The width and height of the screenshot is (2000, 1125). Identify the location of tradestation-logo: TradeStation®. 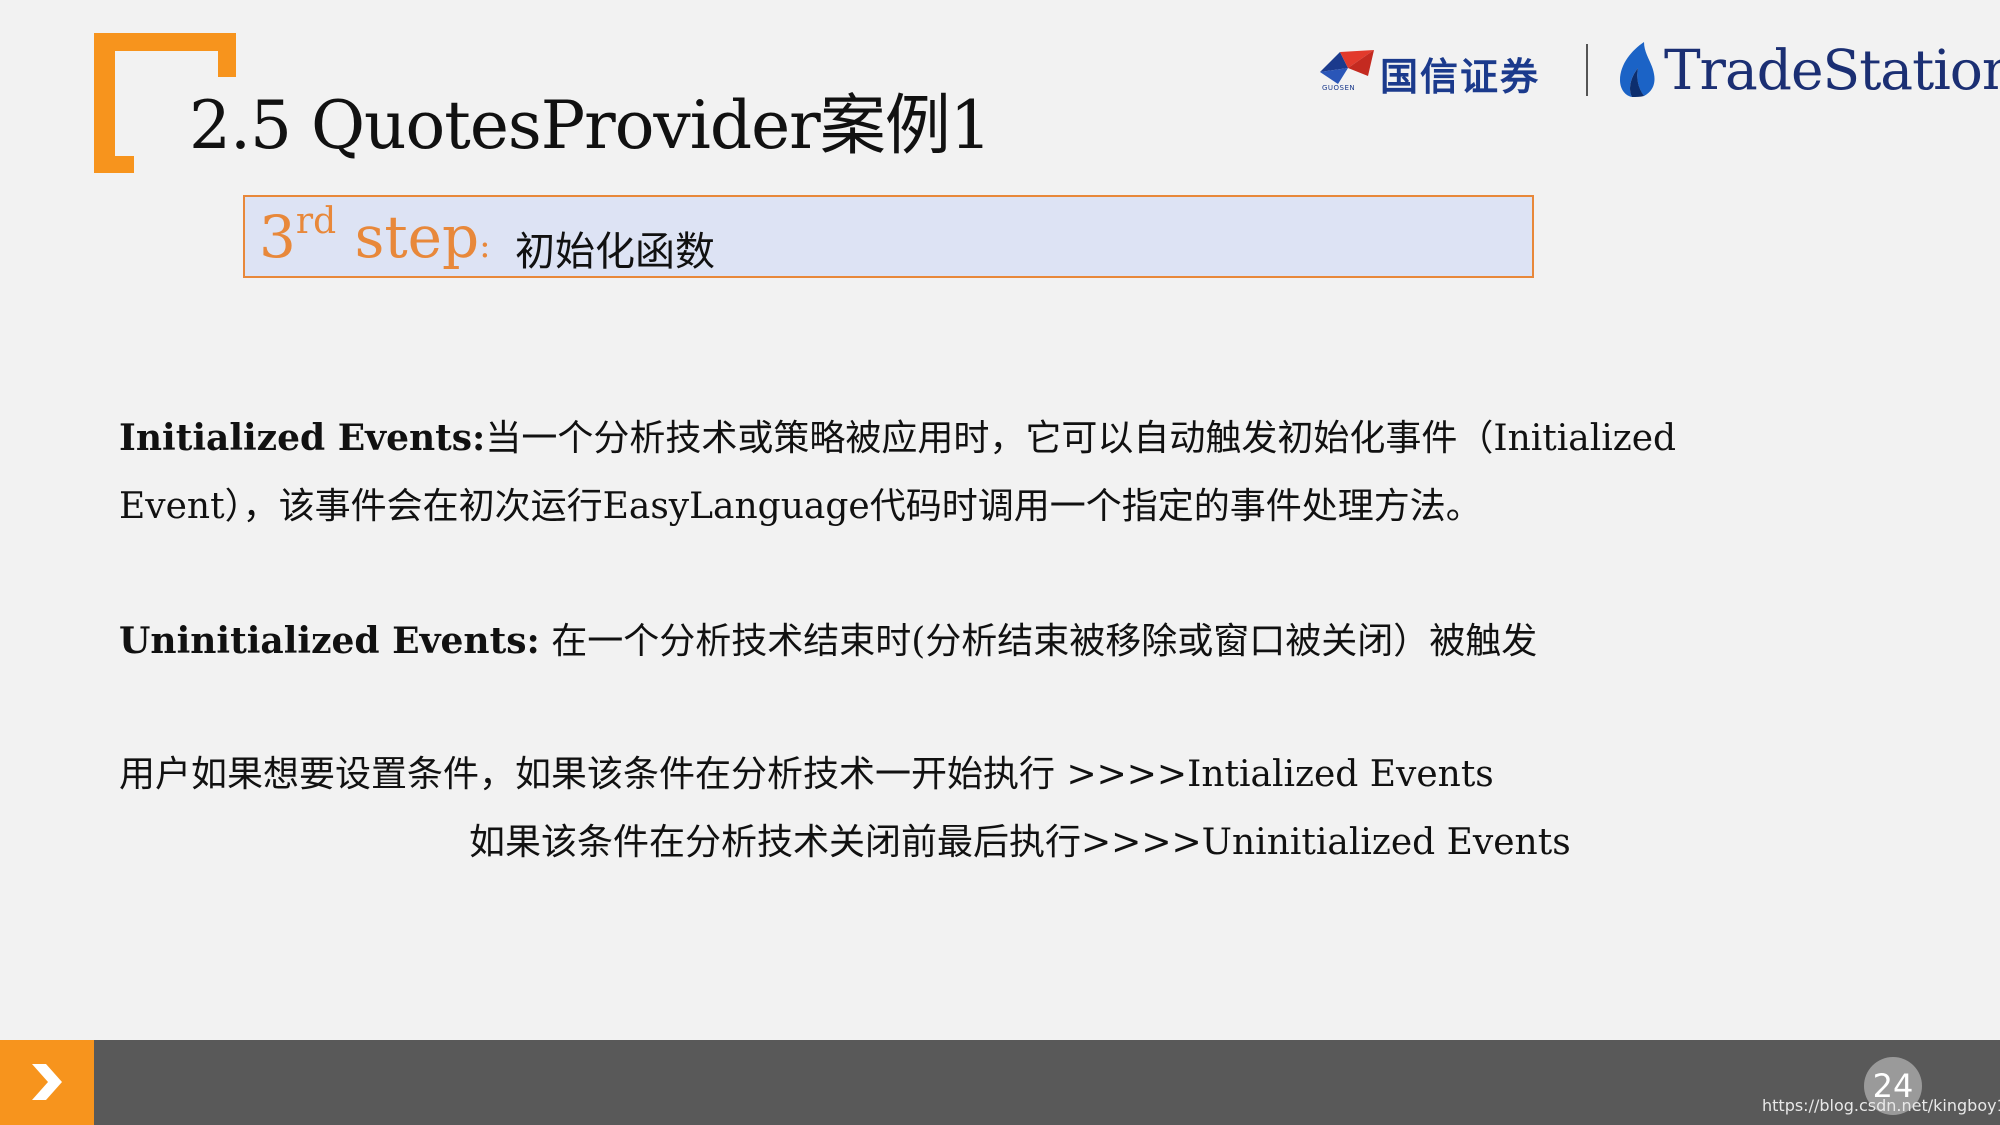
(1807, 69).